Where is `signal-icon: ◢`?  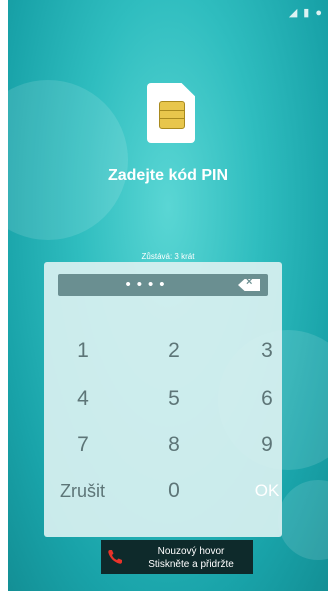 signal-icon: ◢ is located at coordinates (293, 13).